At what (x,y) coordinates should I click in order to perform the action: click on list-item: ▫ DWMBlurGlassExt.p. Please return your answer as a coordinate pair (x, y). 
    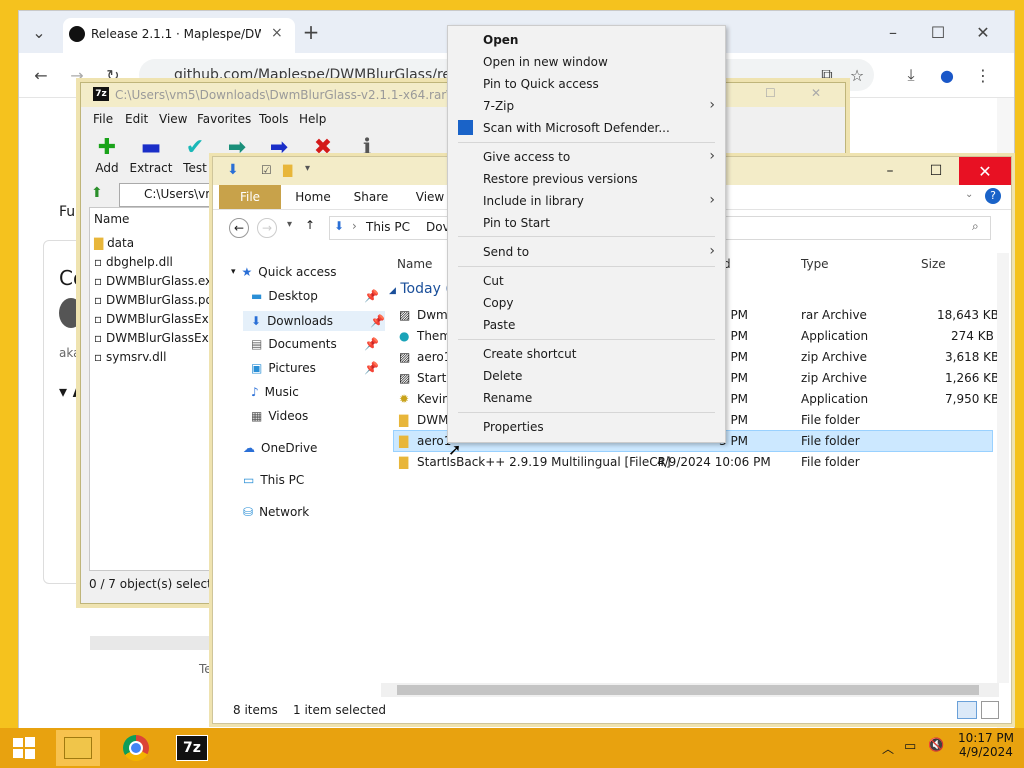
    Looking at the image, I should click on (159, 338).